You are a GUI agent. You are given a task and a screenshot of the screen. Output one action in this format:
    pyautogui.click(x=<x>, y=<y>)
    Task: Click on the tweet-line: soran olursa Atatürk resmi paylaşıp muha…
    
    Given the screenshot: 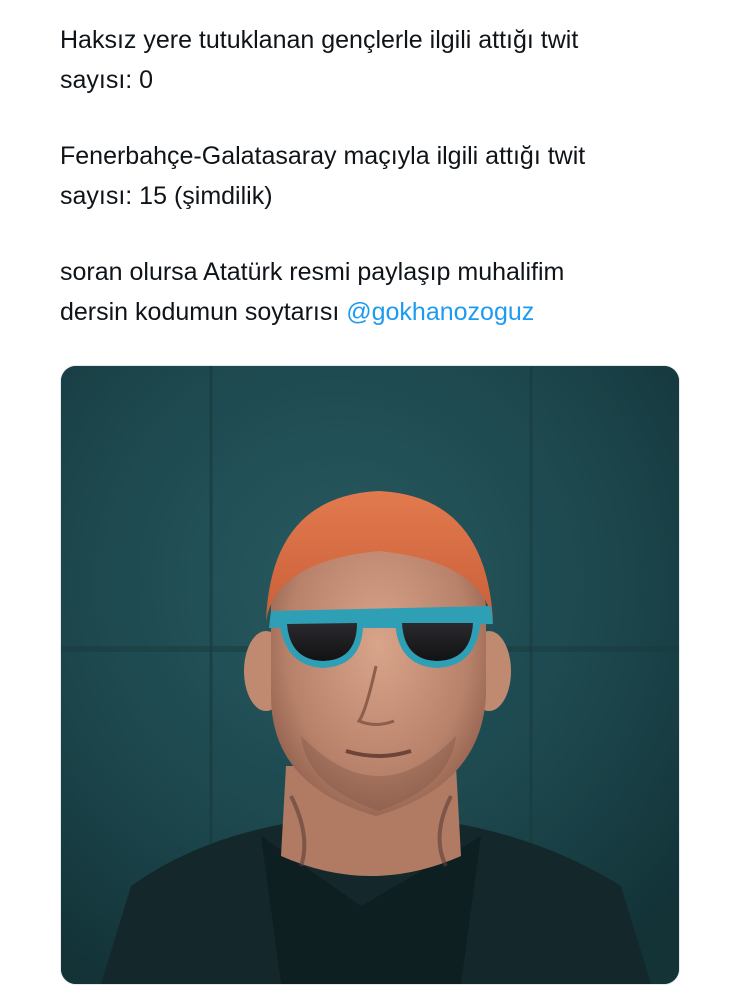 What is the action you would take?
    pyautogui.click(x=312, y=272)
    